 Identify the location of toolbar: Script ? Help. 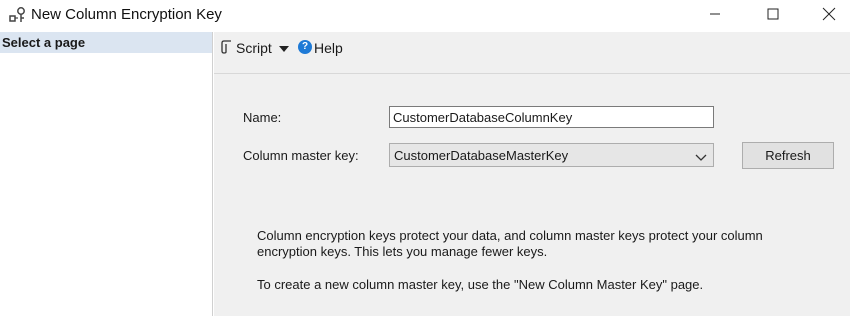
(532, 53).